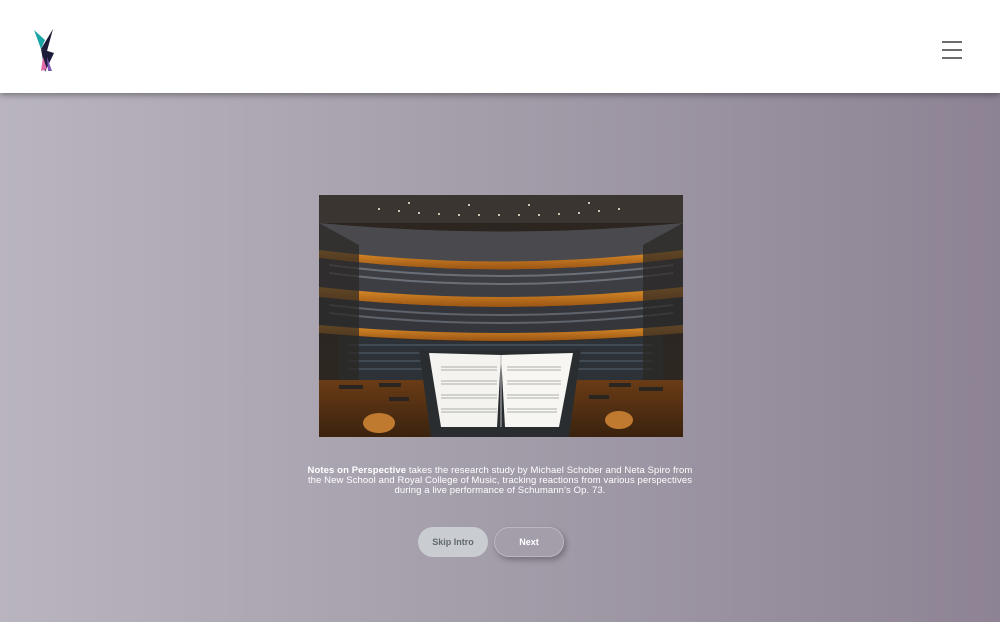 Image resolution: width=1000 pixels, height=625 pixels. What do you see at coordinates (453, 542) in the screenshot?
I see `skip-intro-button: Skip Intro` at bounding box center [453, 542].